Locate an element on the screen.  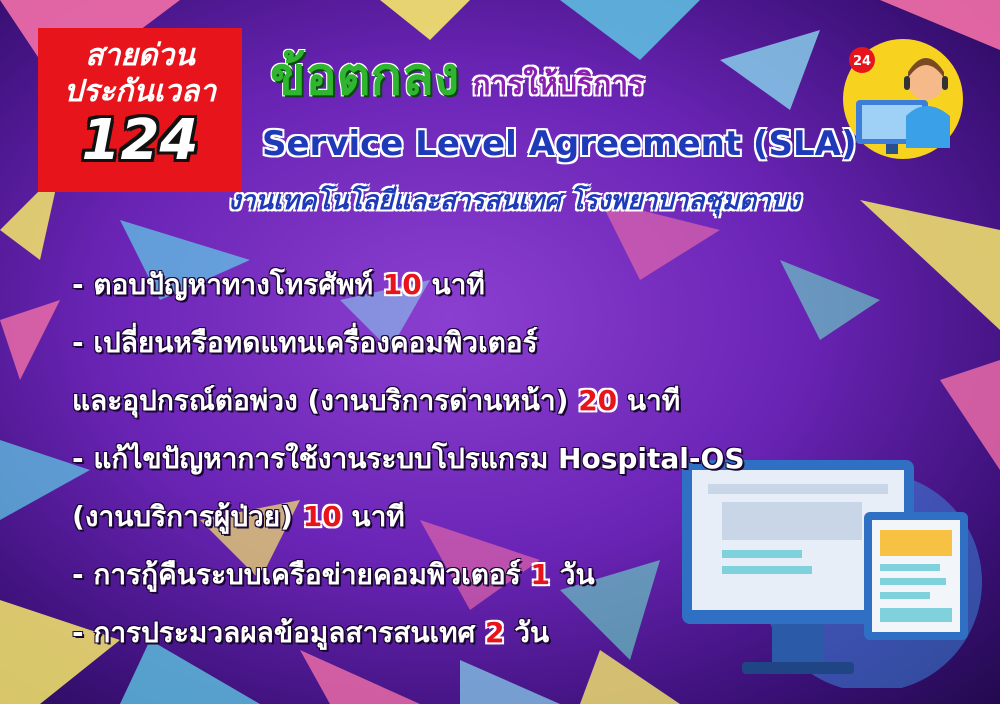
title-agreement: ข้อตกลง is located at coordinates (365, 77).